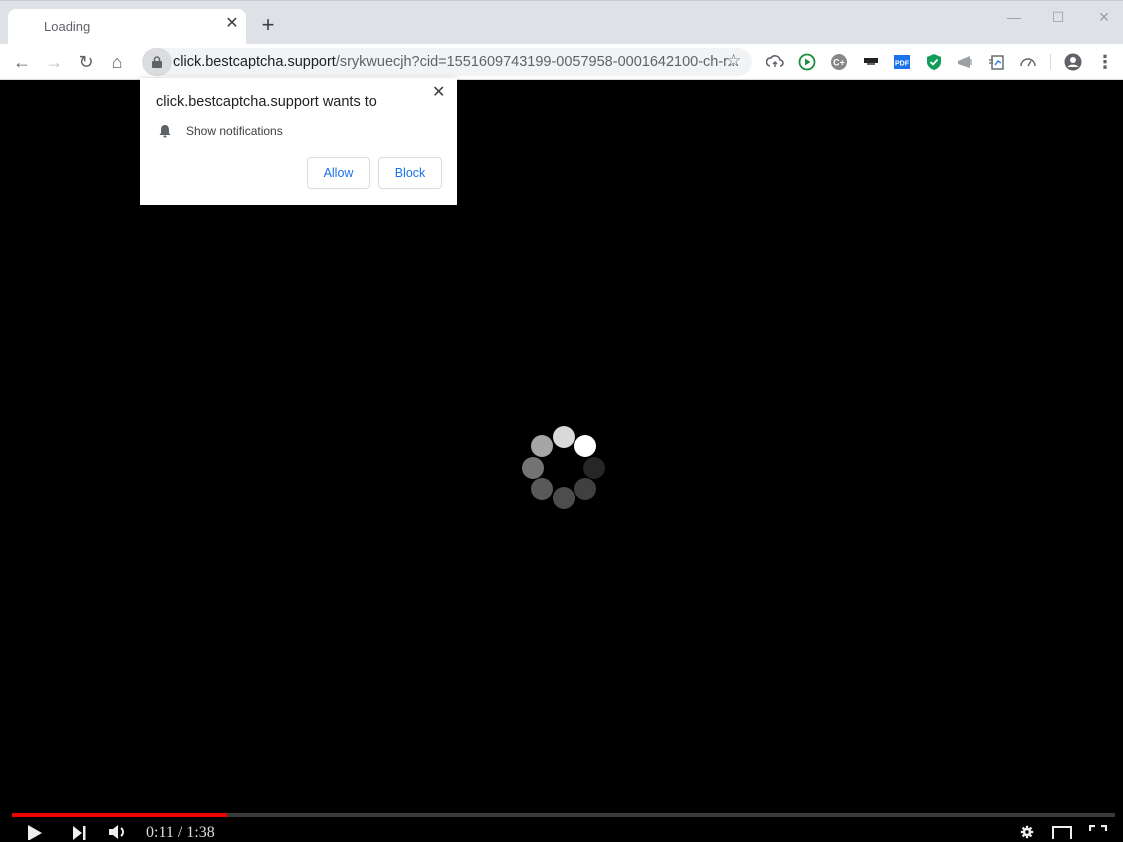  I want to click on forward-button: →, so click(54, 62).